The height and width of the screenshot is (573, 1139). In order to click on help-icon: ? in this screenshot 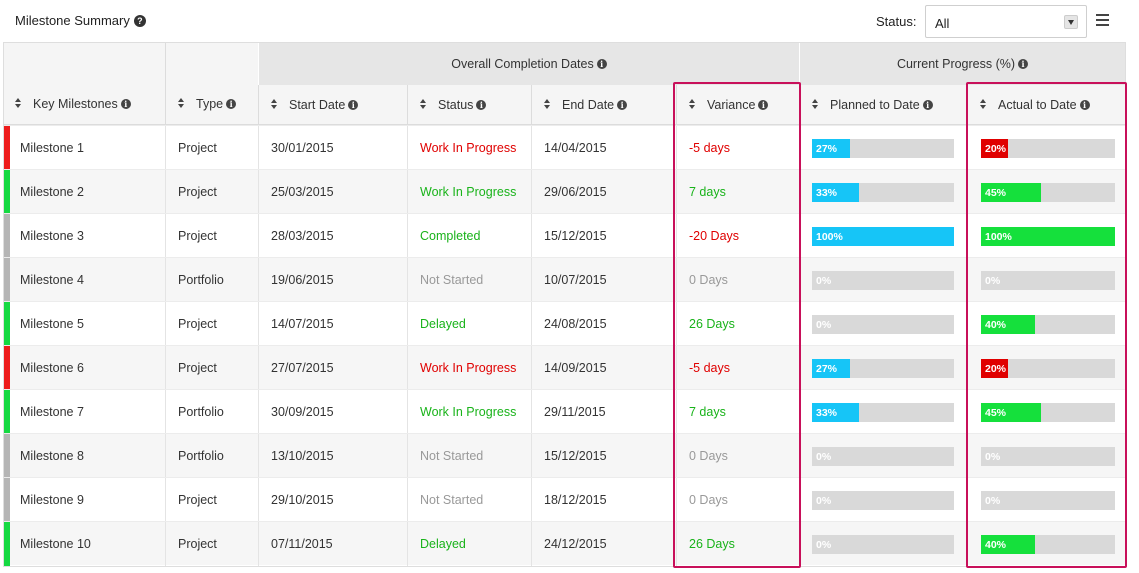, I will do `click(139, 20)`.